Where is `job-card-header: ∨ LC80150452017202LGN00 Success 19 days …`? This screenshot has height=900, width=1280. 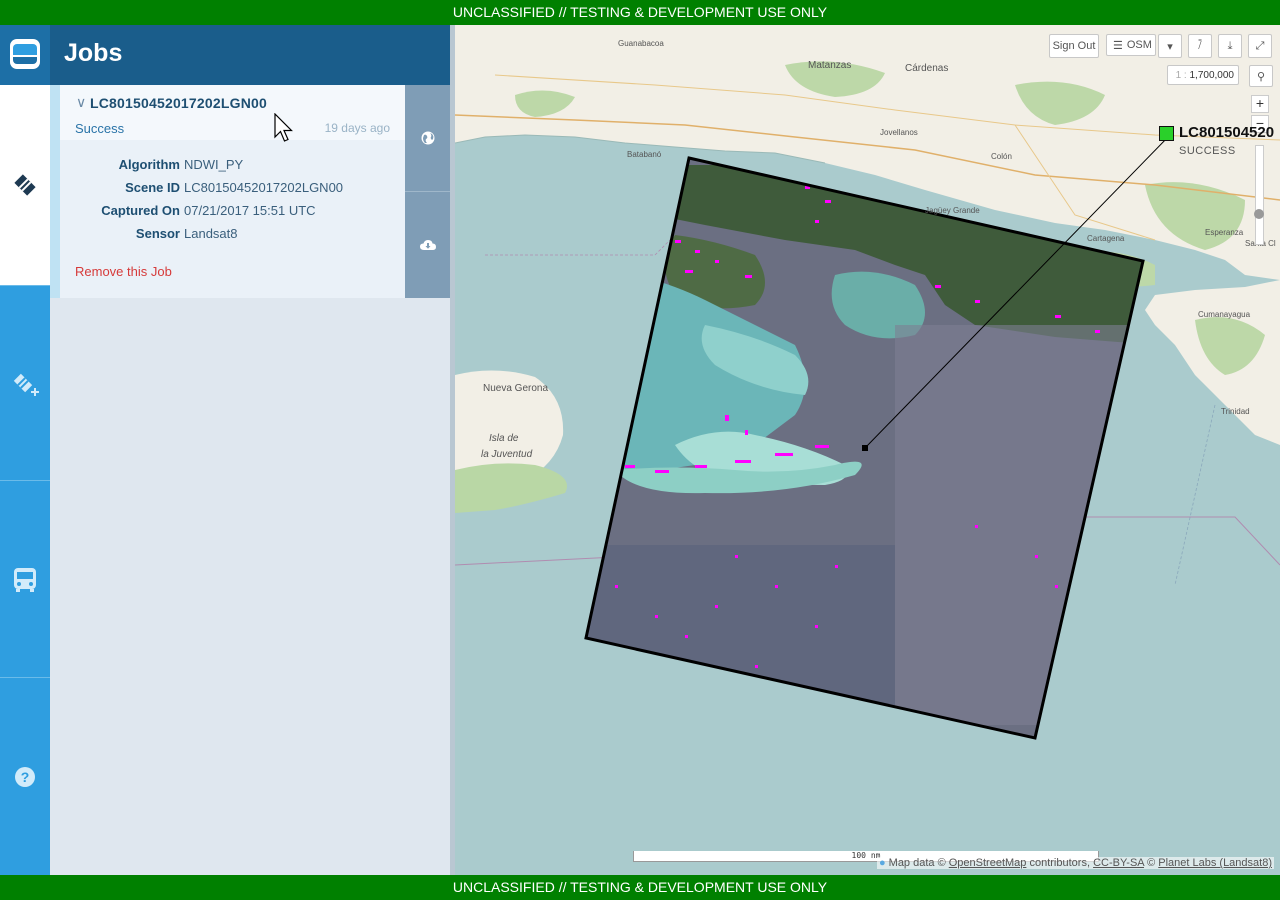
job-card-header: ∨ LC80150452017202LGN00 Success 19 days … is located at coordinates (232, 112).